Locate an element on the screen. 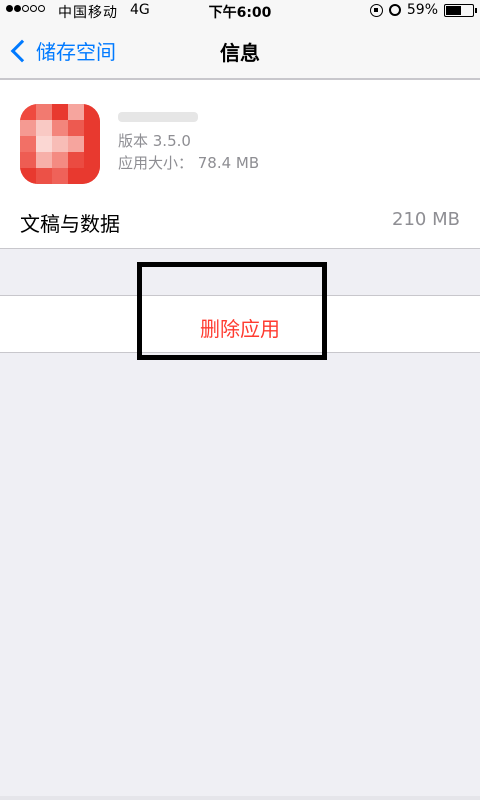 This screenshot has height=800, width=480. documents-and-data-label: 文稿与数据 is located at coordinates (70, 224).